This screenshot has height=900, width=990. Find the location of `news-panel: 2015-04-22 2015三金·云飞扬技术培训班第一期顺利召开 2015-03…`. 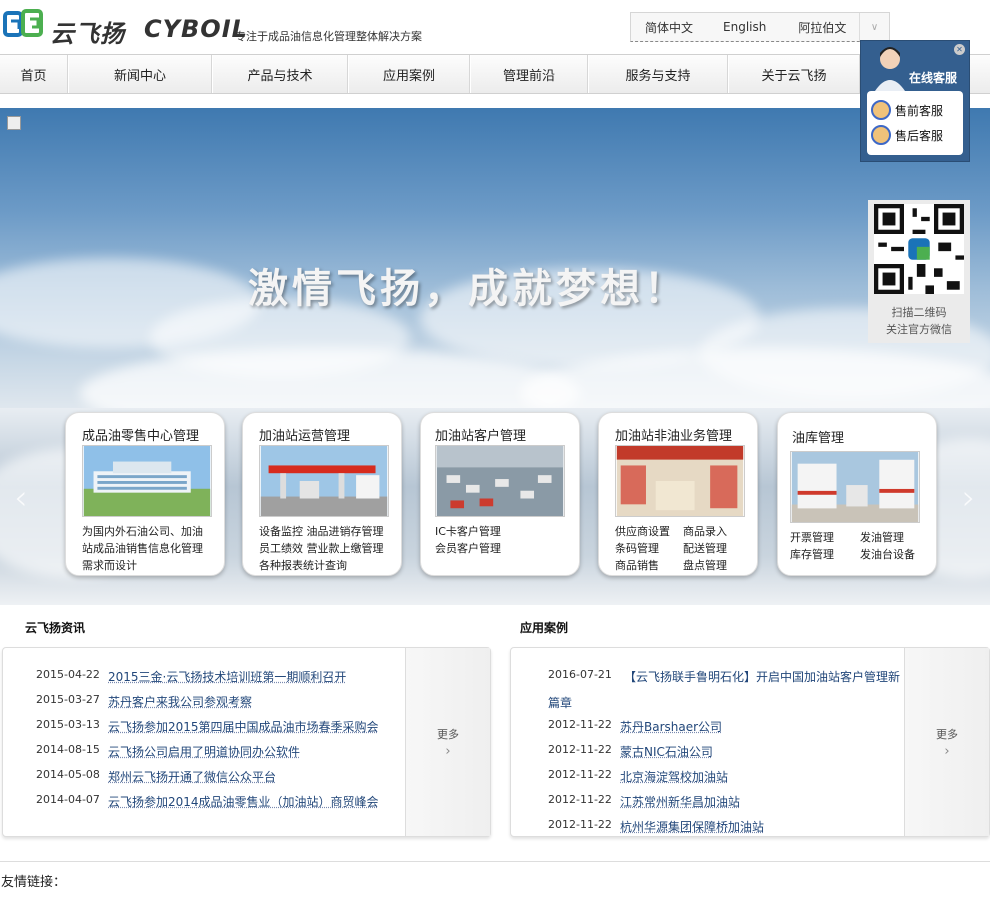

news-panel: 2015-04-22 2015三金·云飞扬技术培训班第一期顺利召开 2015-03… is located at coordinates (246, 742).